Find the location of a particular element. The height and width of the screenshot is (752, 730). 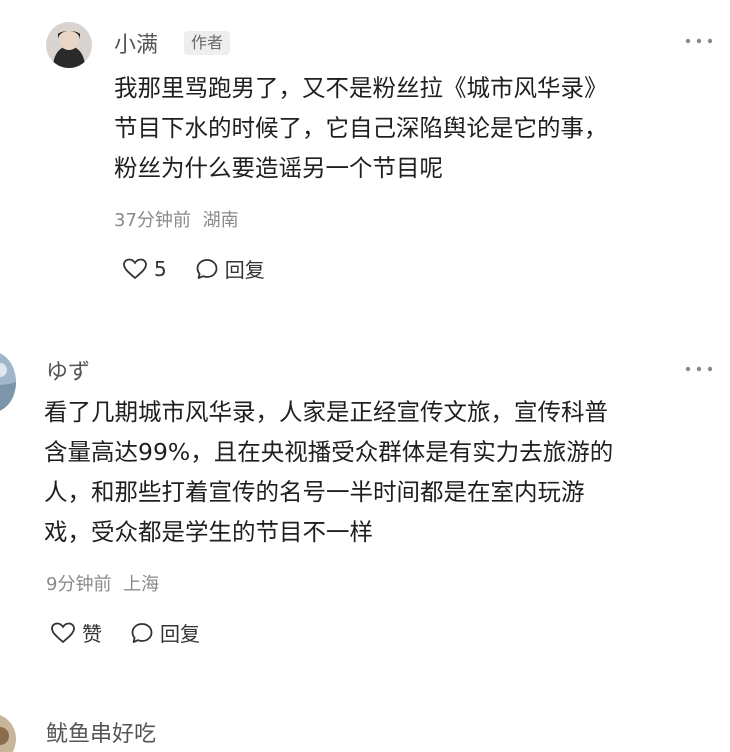

comment-location: 上海 is located at coordinates (141, 584).